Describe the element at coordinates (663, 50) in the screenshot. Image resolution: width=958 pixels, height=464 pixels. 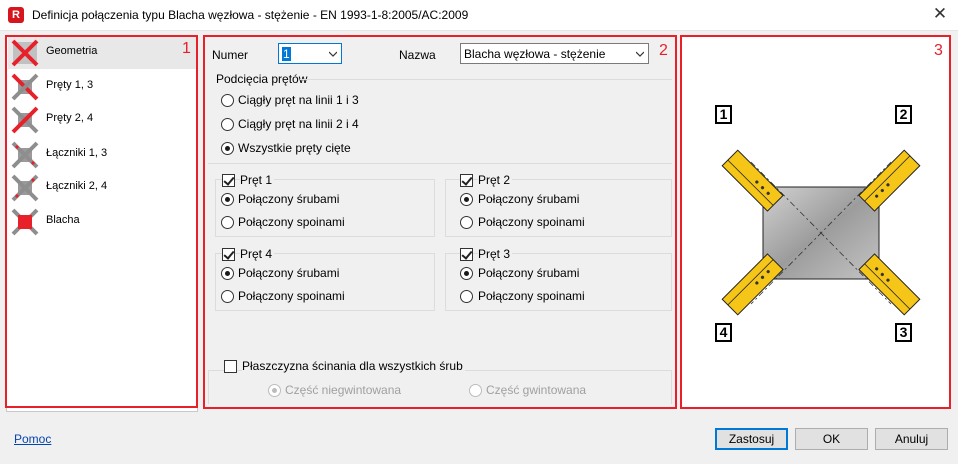
I see `panel-2-number: 2` at that location.